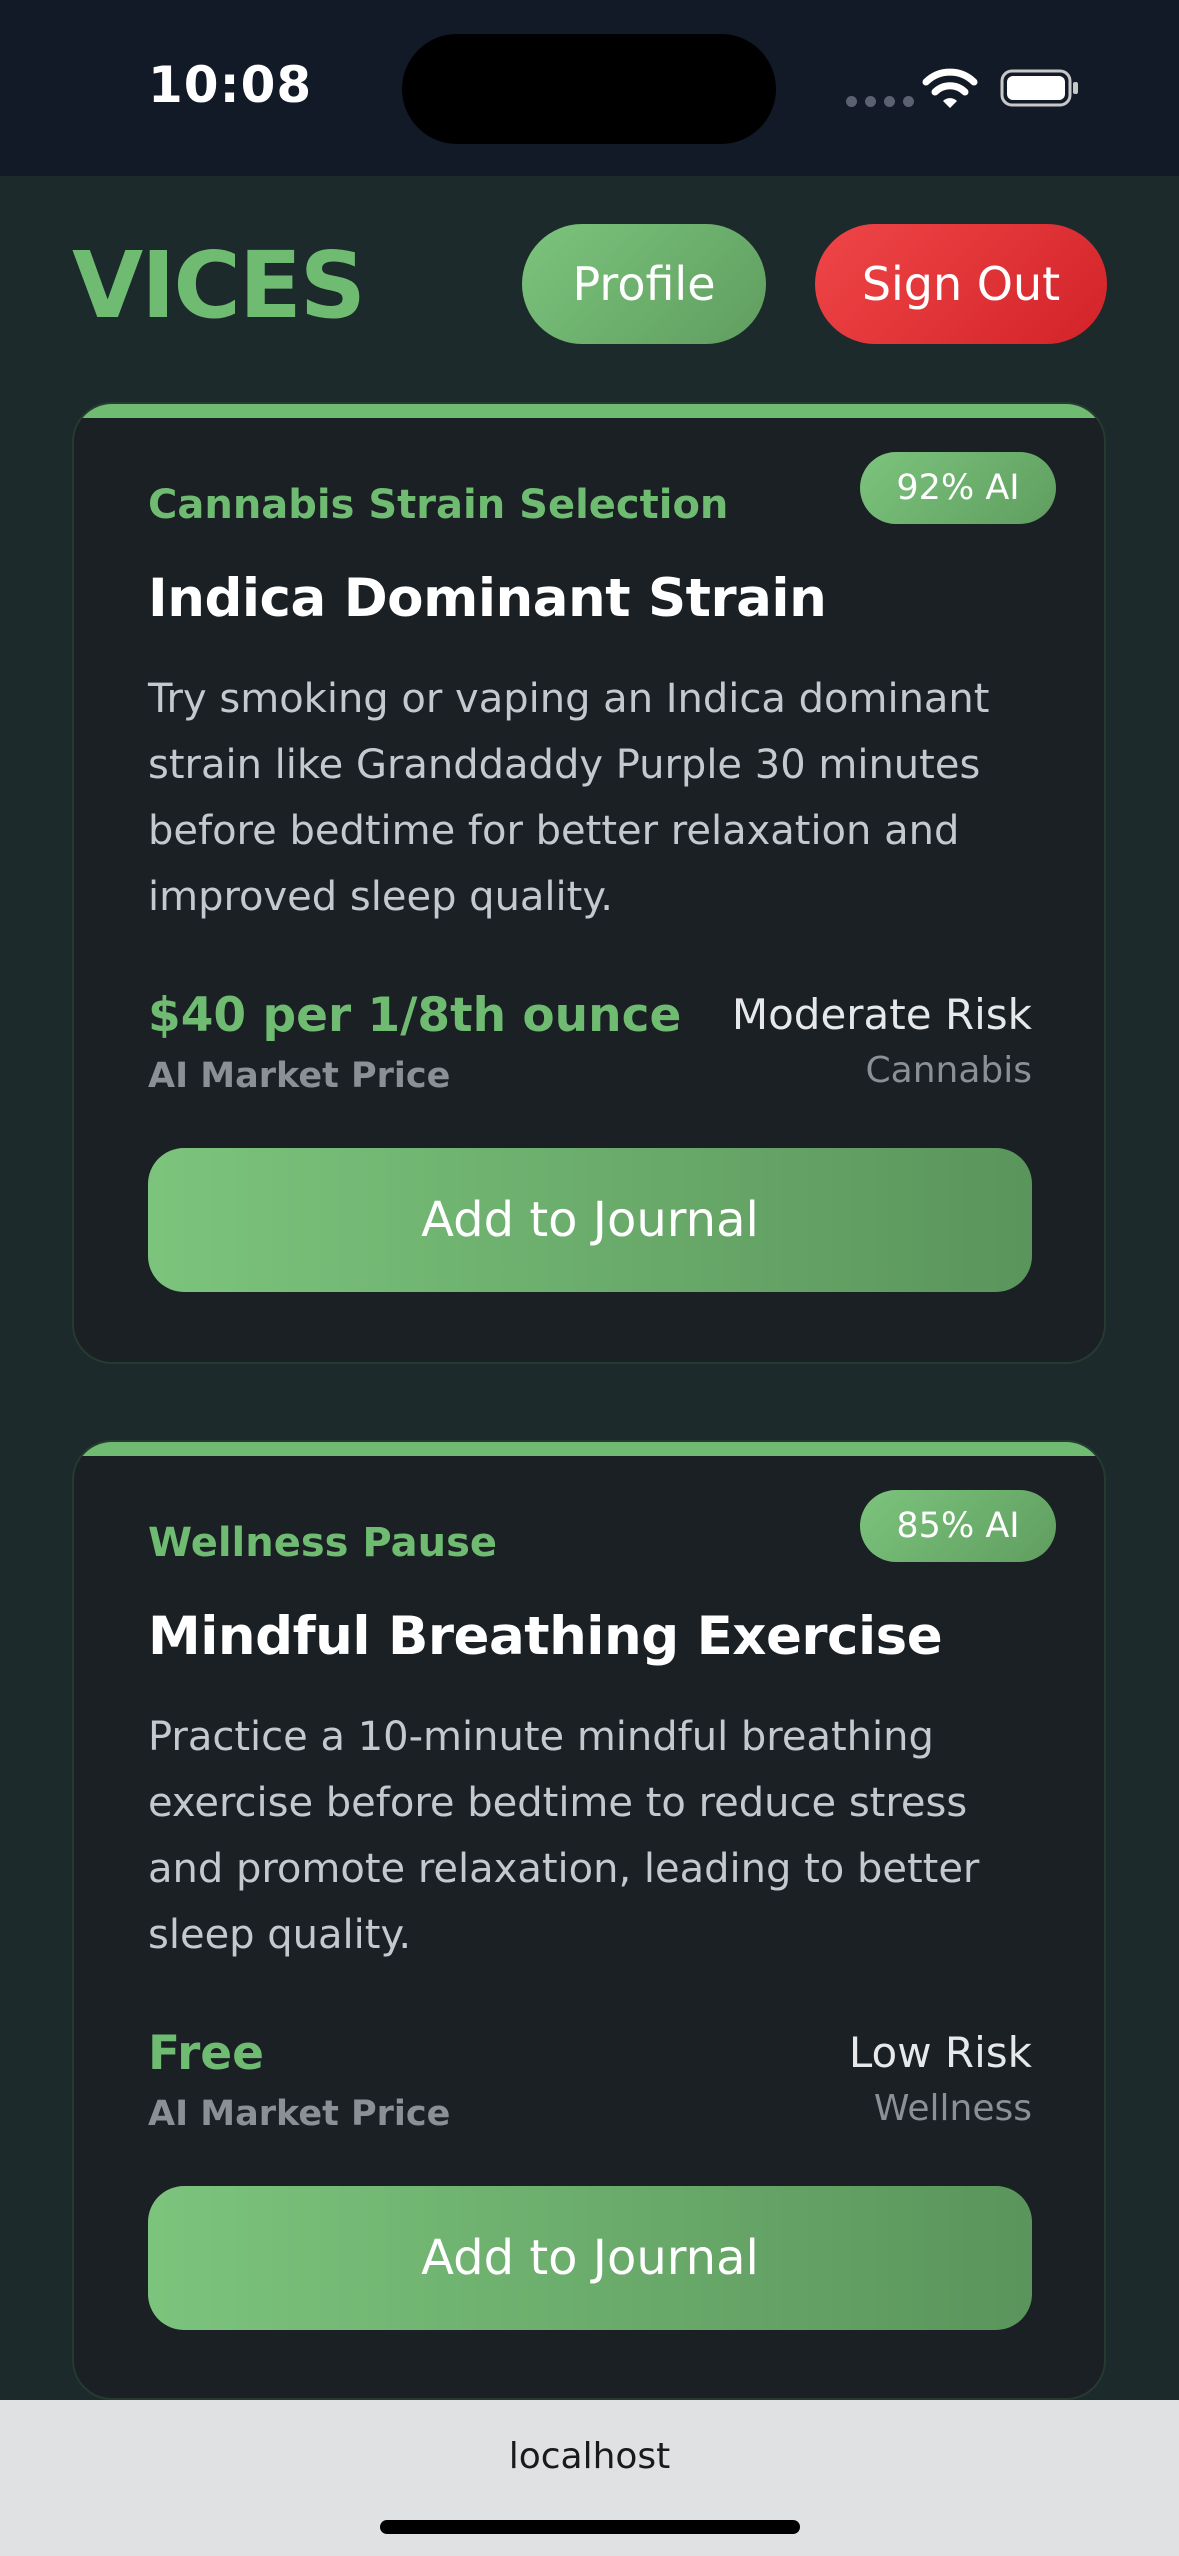 This screenshot has width=1179, height=2556. What do you see at coordinates (958, 1526) in the screenshot?
I see `ai-confidence-badge: 85% AI` at bounding box center [958, 1526].